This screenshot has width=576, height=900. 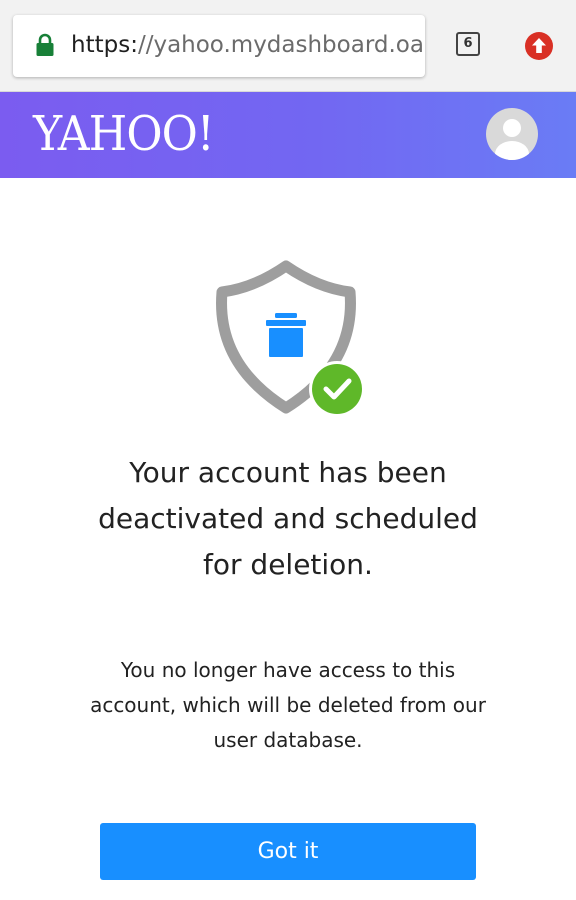 I want to click on url-host: //yahoo.mydashboard.oath.com, so click(x=280, y=45).